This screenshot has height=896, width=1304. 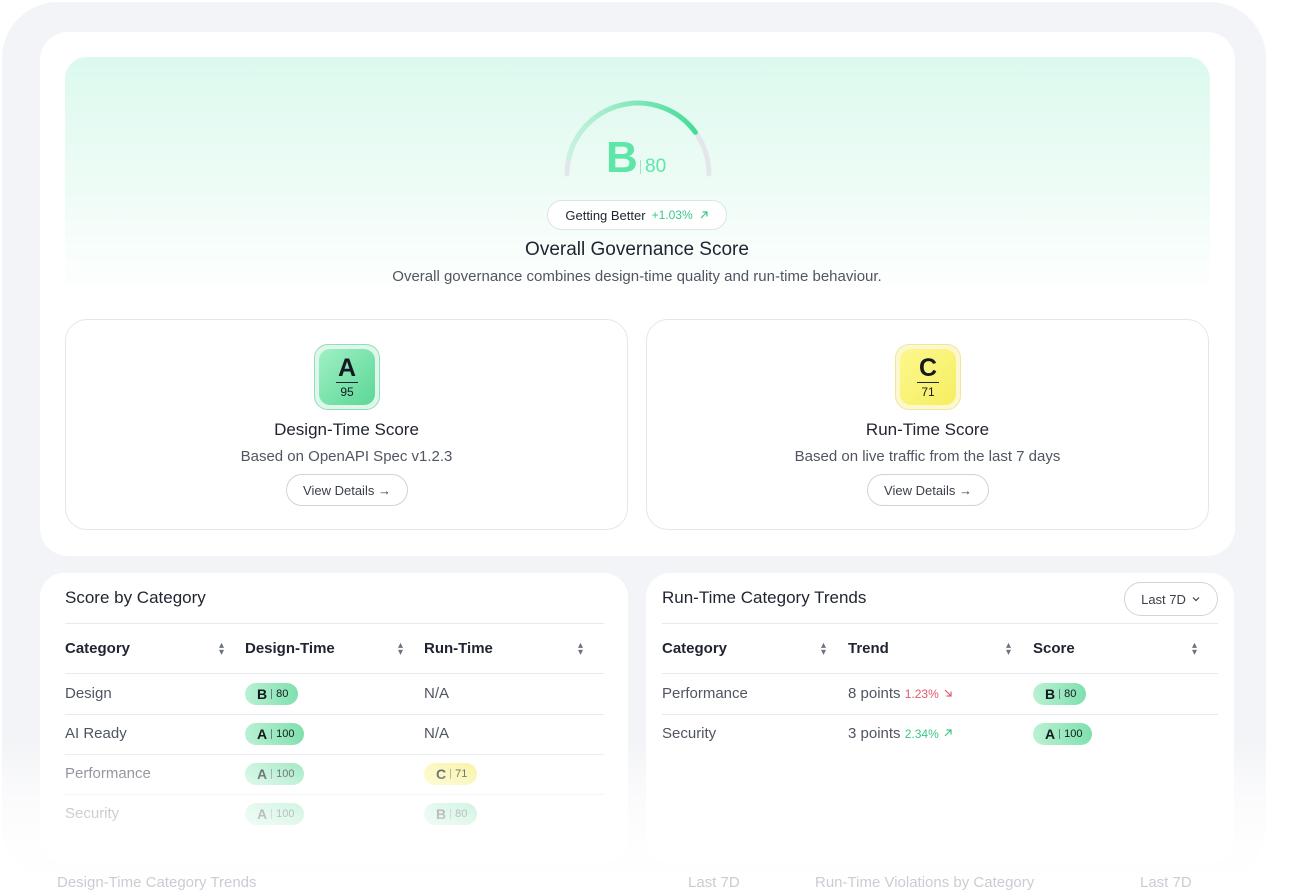 What do you see at coordinates (347, 368) in the screenshot?
I see `design-time-grade: A` at bounding box center [347, 368].